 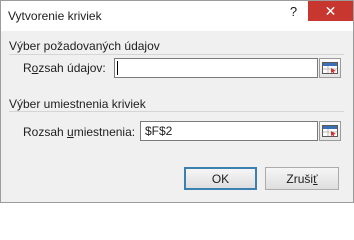 What do you see at coordinates (55, 16) in the screenshot?
I see `dialog-title: Vytvorenie kriviek` at bounding box center [55, 16].